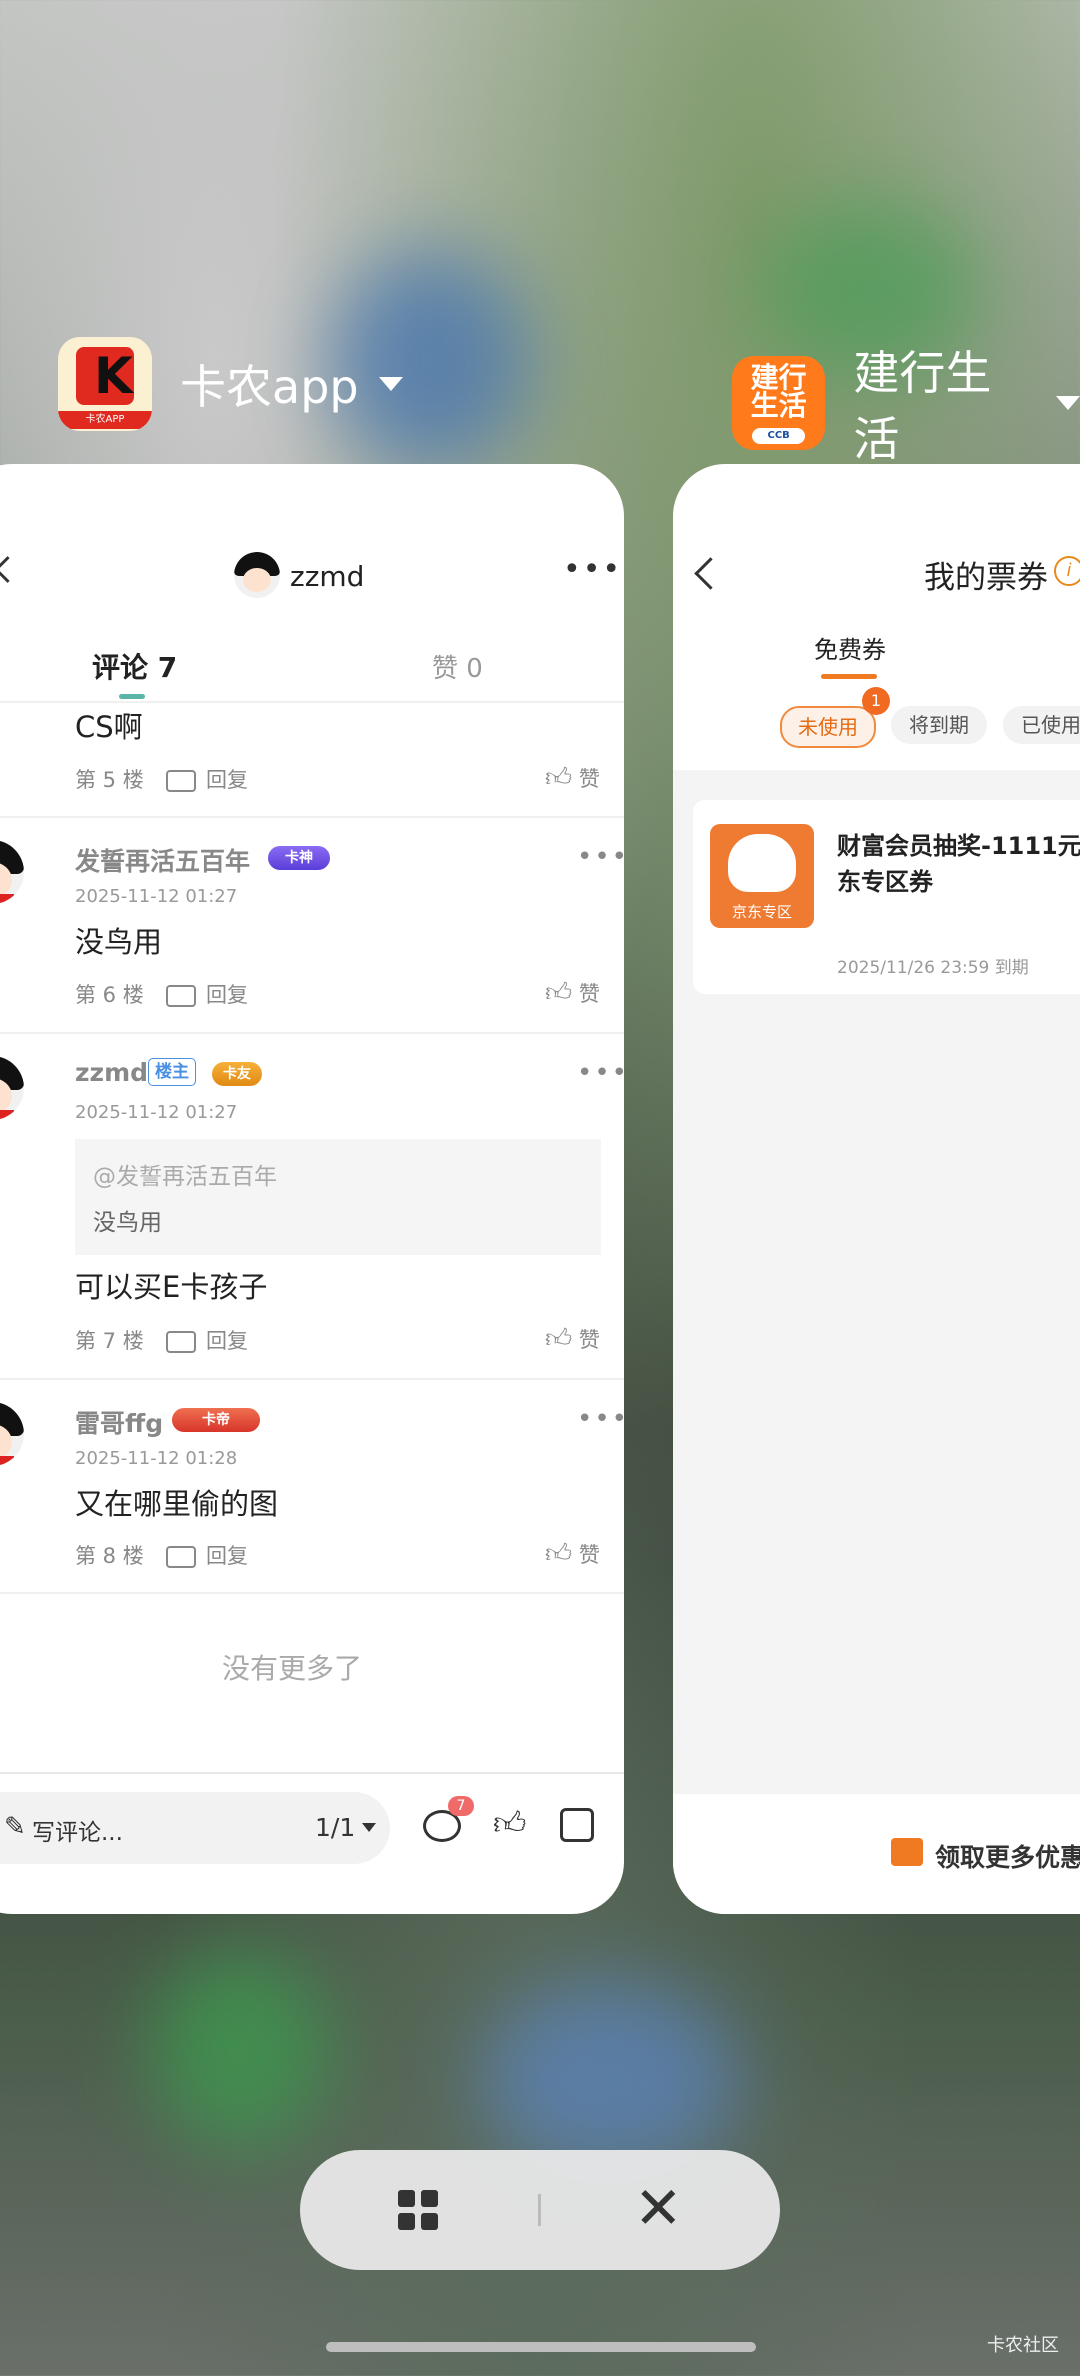 The image size is (1080, 2376). I want to click on comment-time: 2025-11-12 01:28, so click(156, 1458).